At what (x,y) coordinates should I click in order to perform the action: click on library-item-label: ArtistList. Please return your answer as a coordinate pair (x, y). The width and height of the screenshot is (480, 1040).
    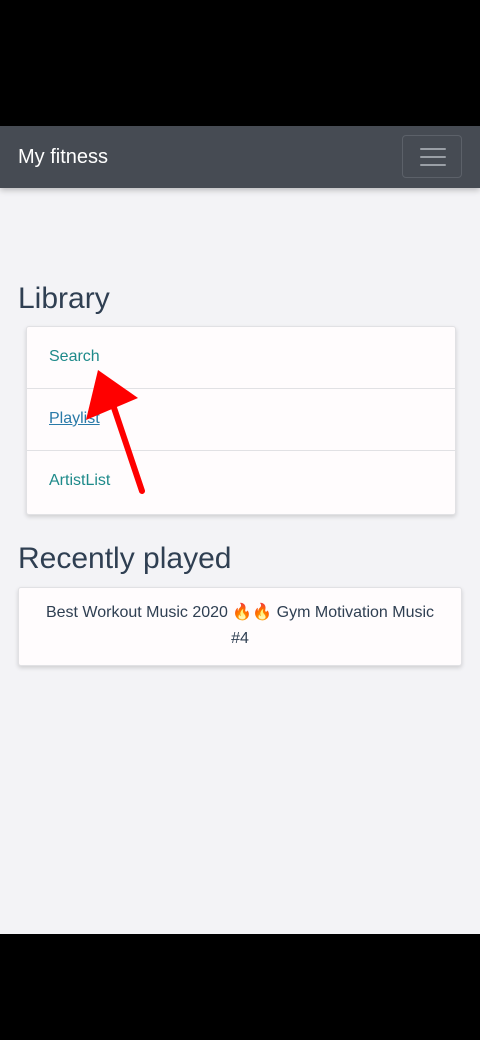
    Looking at the image, I should click on (79, 481).